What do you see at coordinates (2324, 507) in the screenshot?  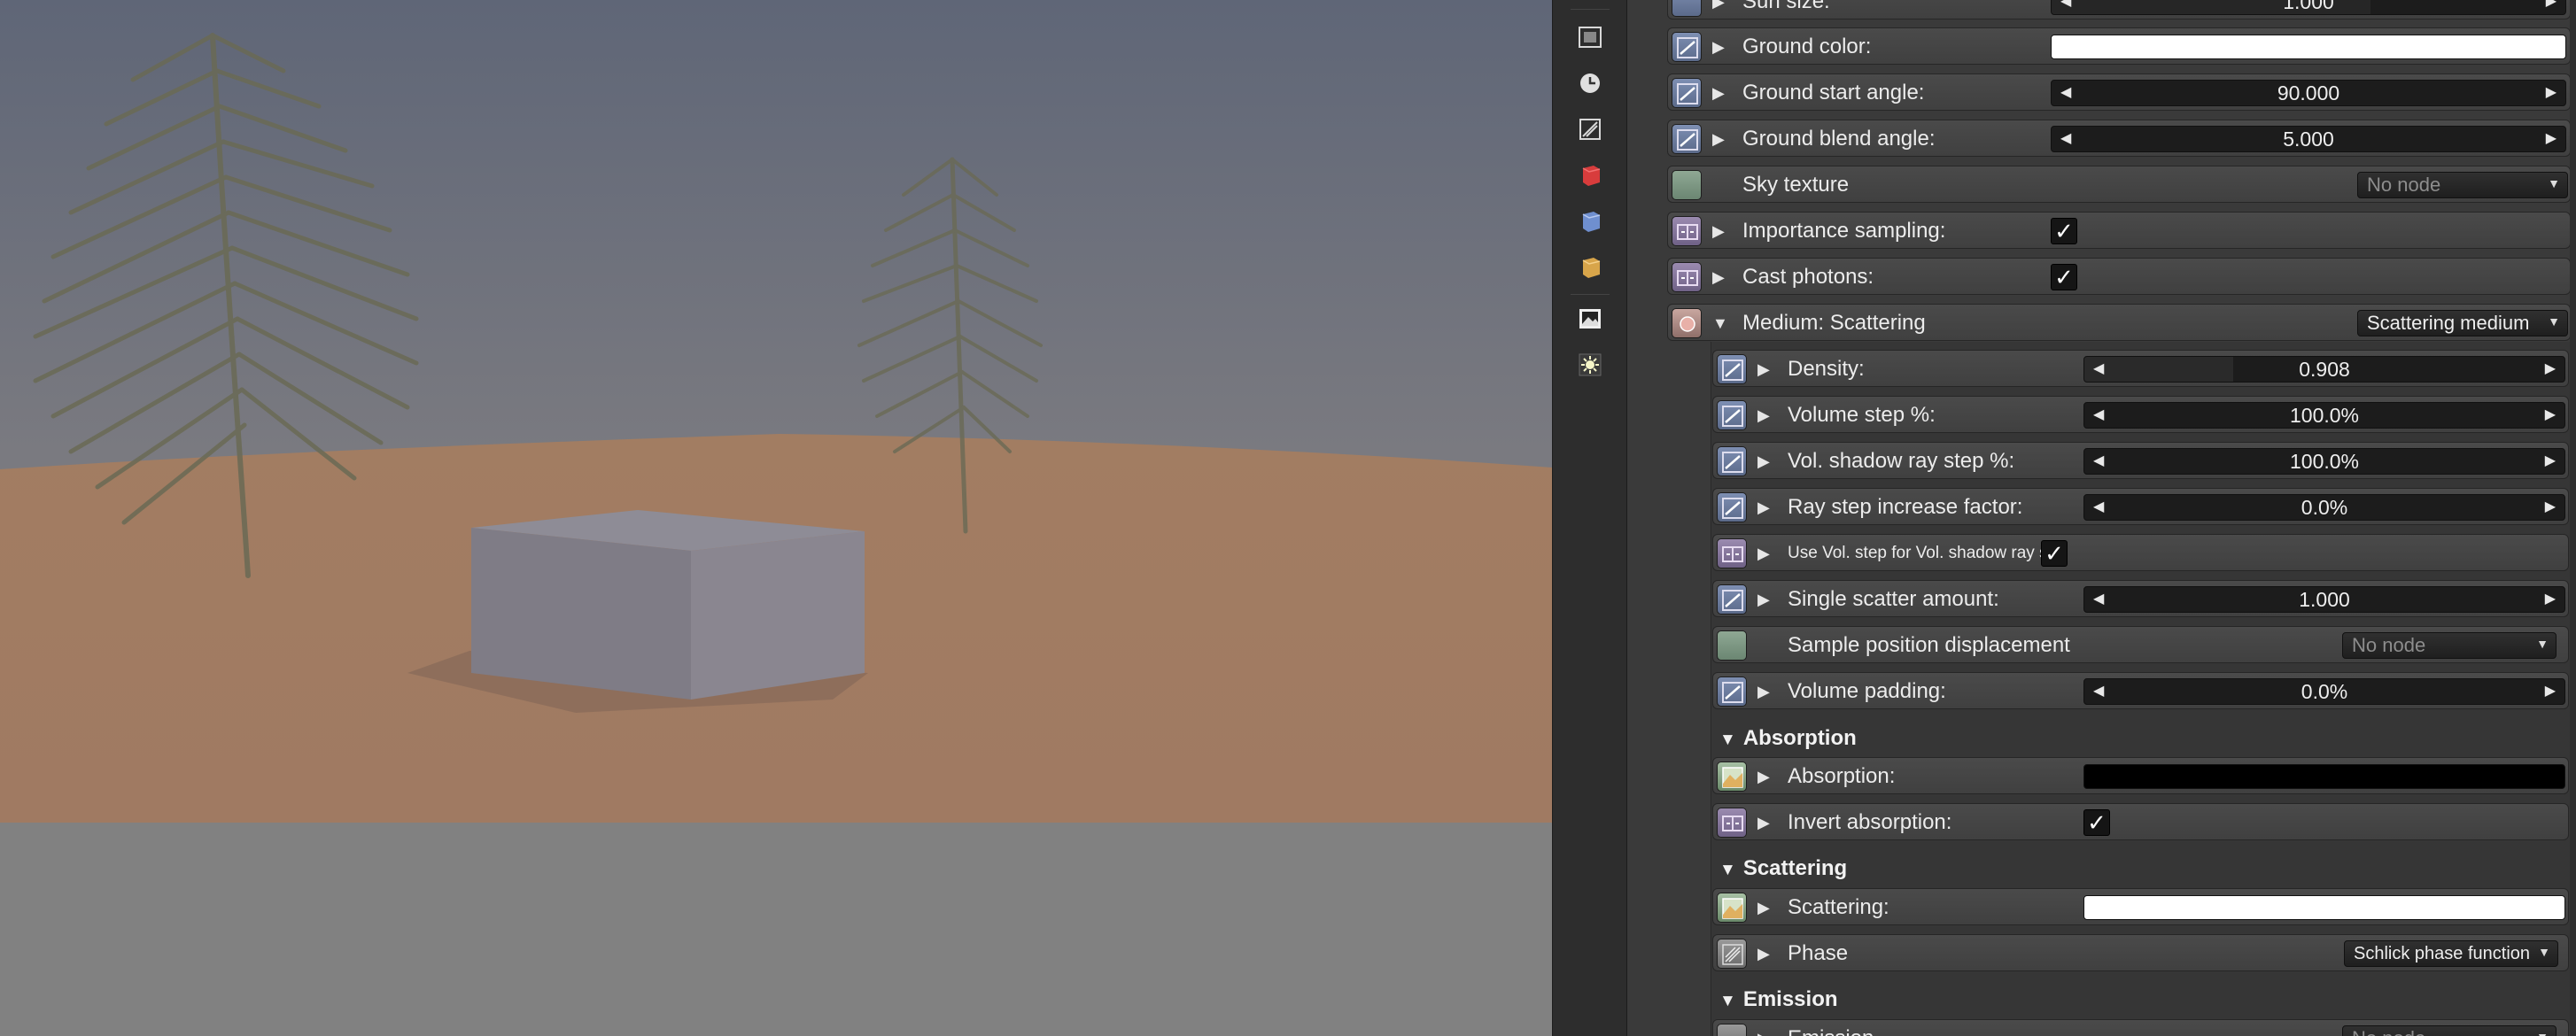 I see `ray-step-increase-slider: ◀ 0.0% ▶` at bounding box center [2324, 507].